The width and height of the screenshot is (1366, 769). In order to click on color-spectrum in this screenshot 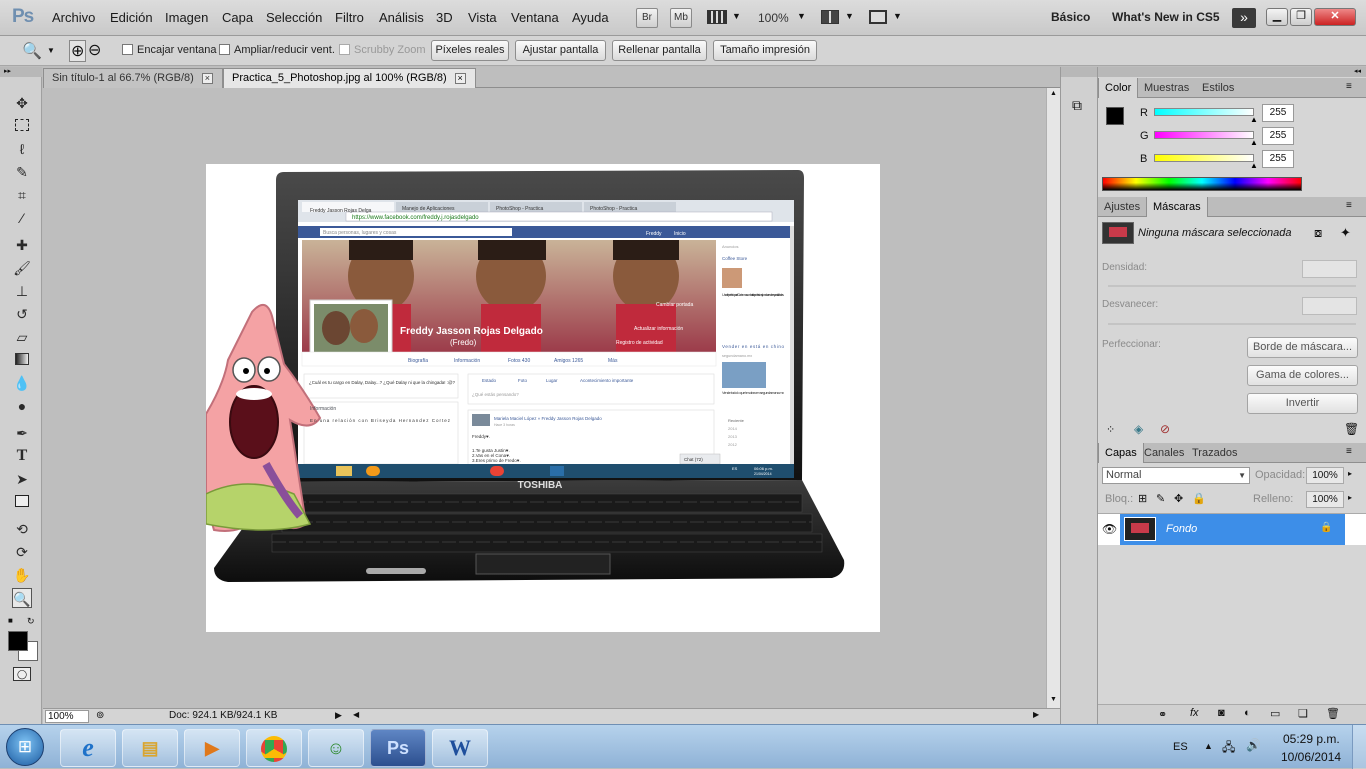, I will do `click(1202, 184)`.